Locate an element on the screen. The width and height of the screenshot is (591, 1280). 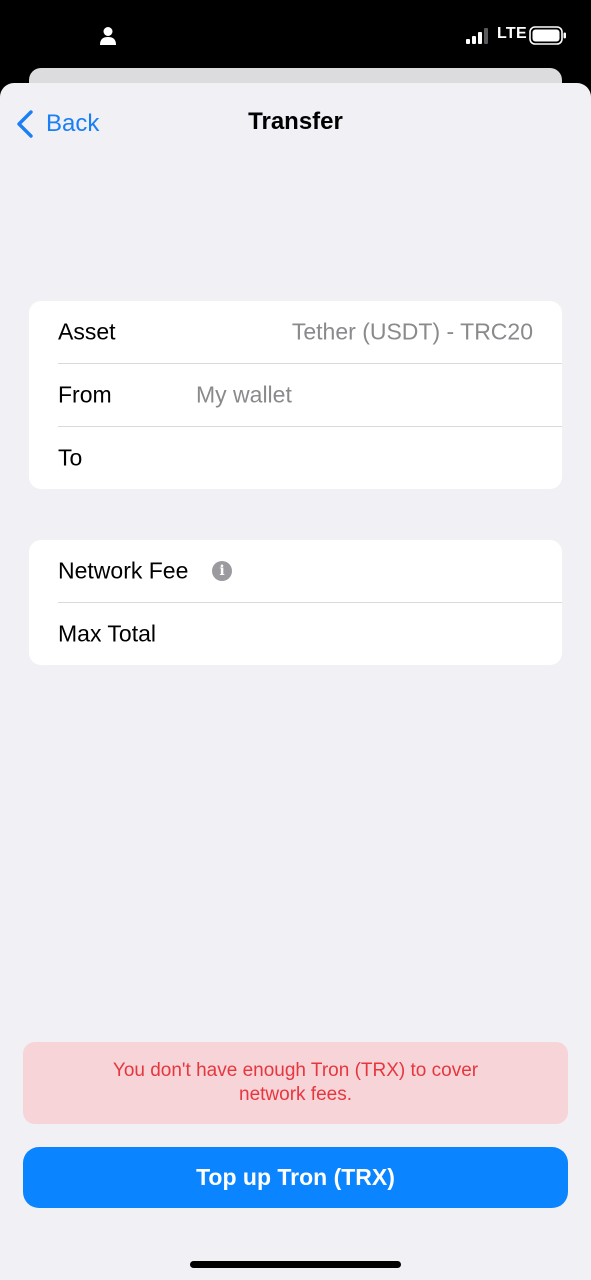
max-total-label: Max Total is located at coordinates (107, 633).